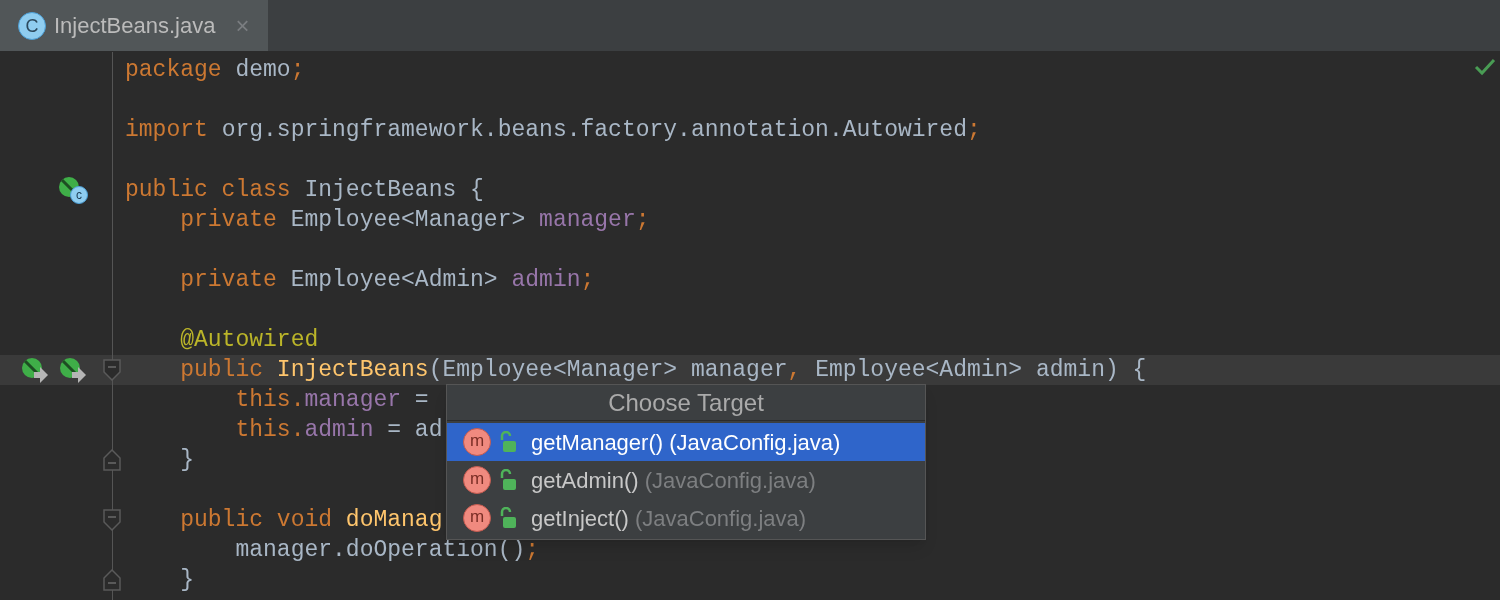 The height and width of the screenshot is (600, 1500). I want to click on target-item: m getAdmin() (JavaConfig.java), so click(686, 480).